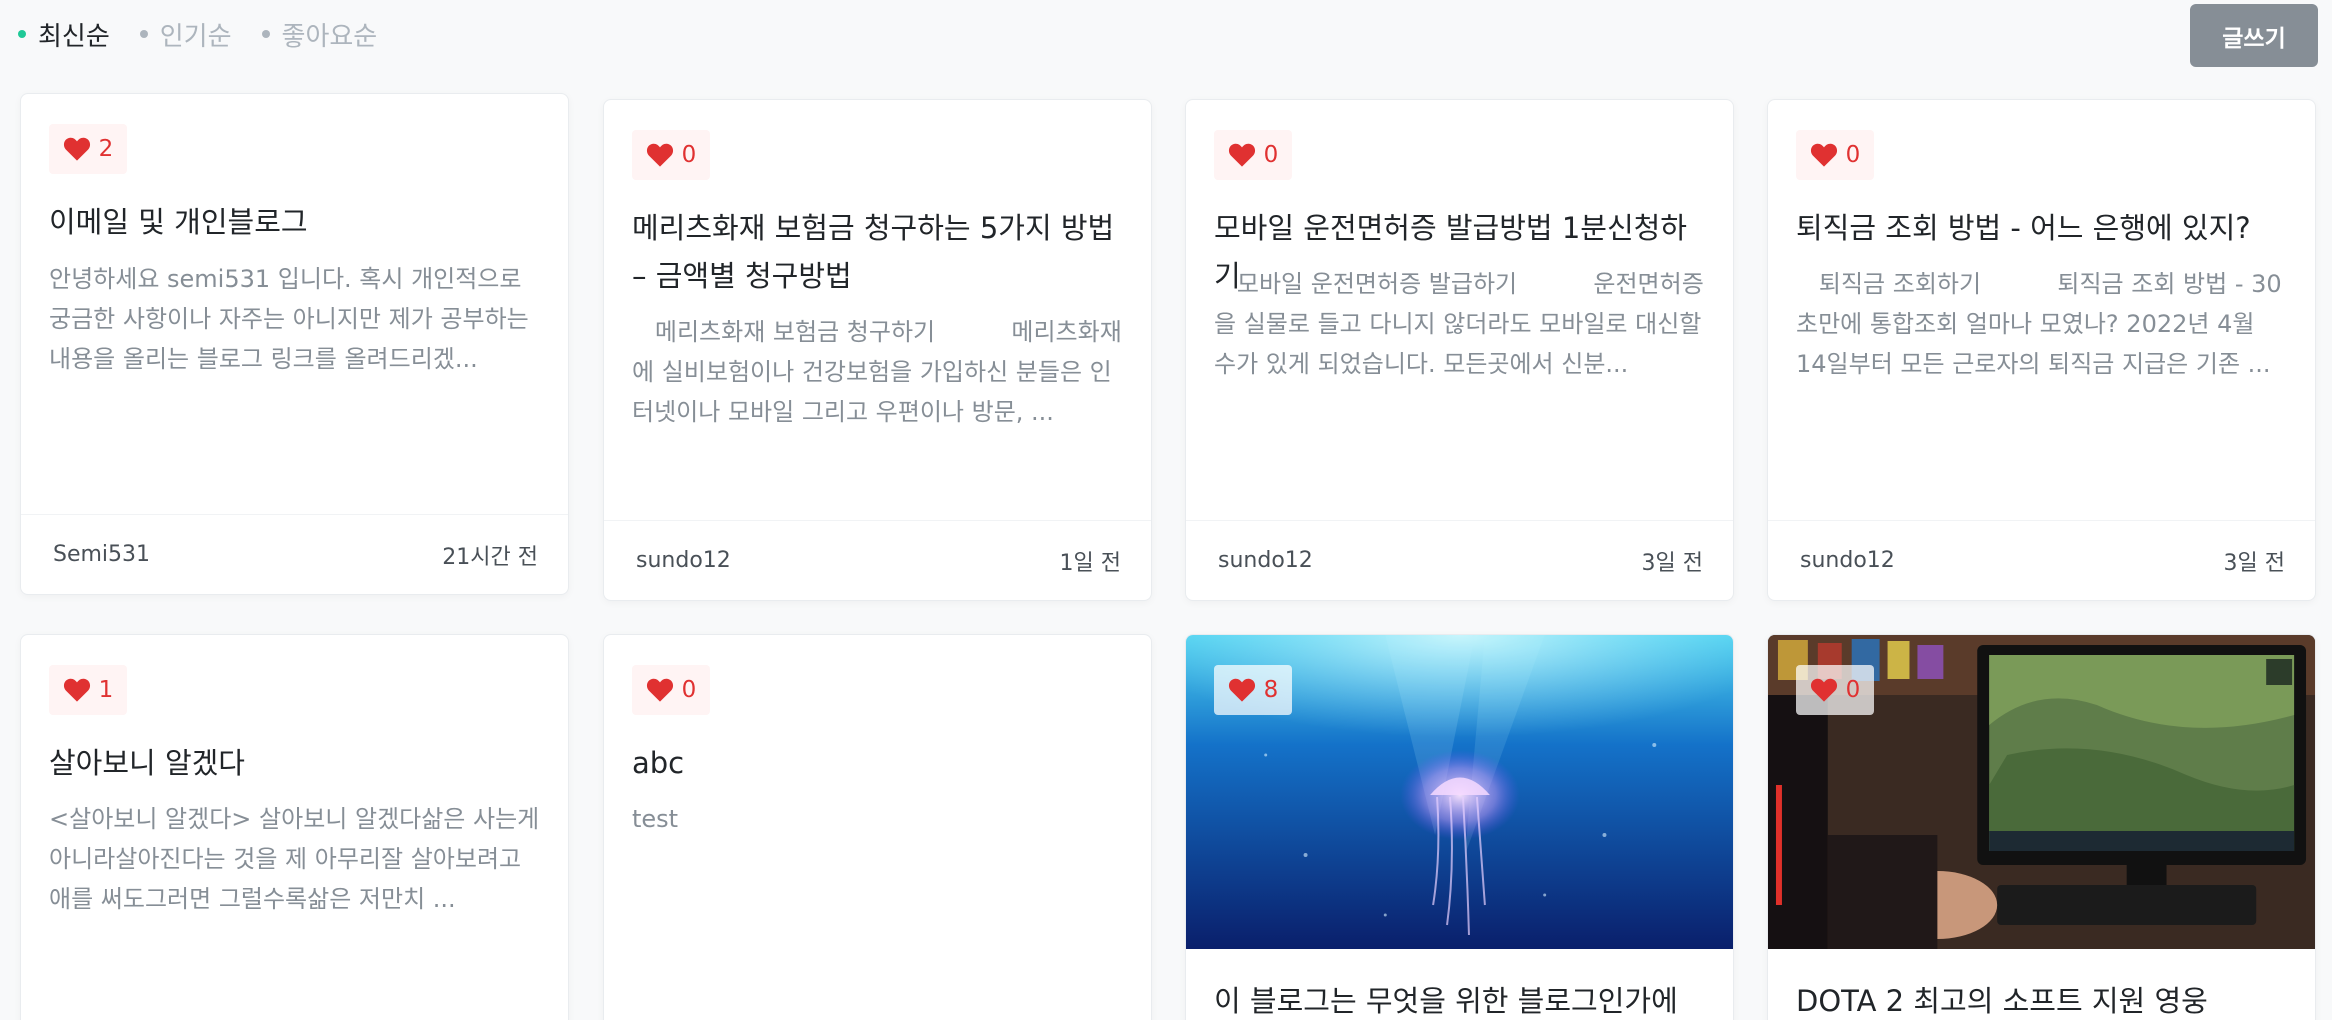  What do you see at coordinates (877, 560) in the screenshot?
I see `post-footer: sundo12 1일 전` at bounding box center [877, 560].